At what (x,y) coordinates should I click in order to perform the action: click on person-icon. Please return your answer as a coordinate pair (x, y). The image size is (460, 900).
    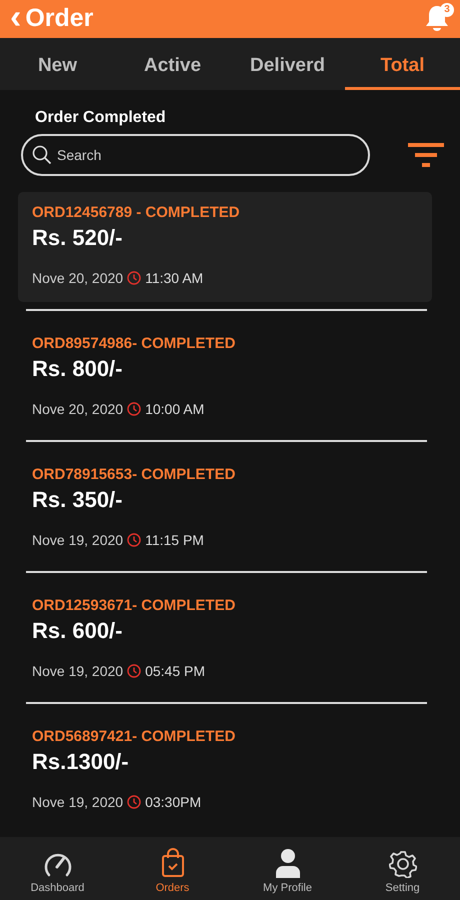
    Looking at the image, I should click on (287, 863).